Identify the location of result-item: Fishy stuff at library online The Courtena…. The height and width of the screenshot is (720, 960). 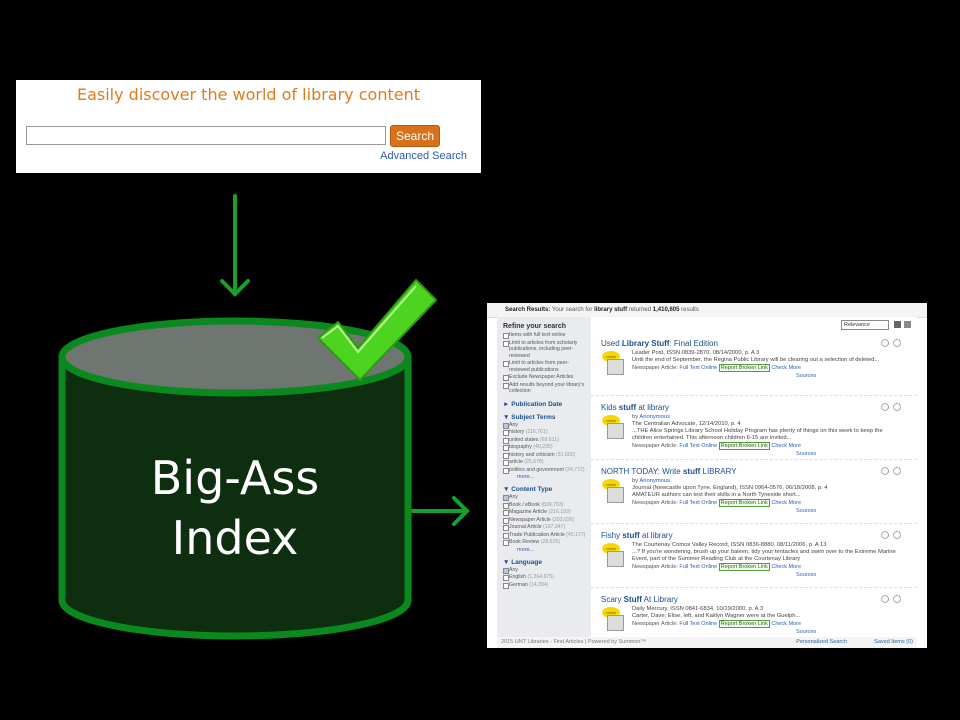
(754, 556).